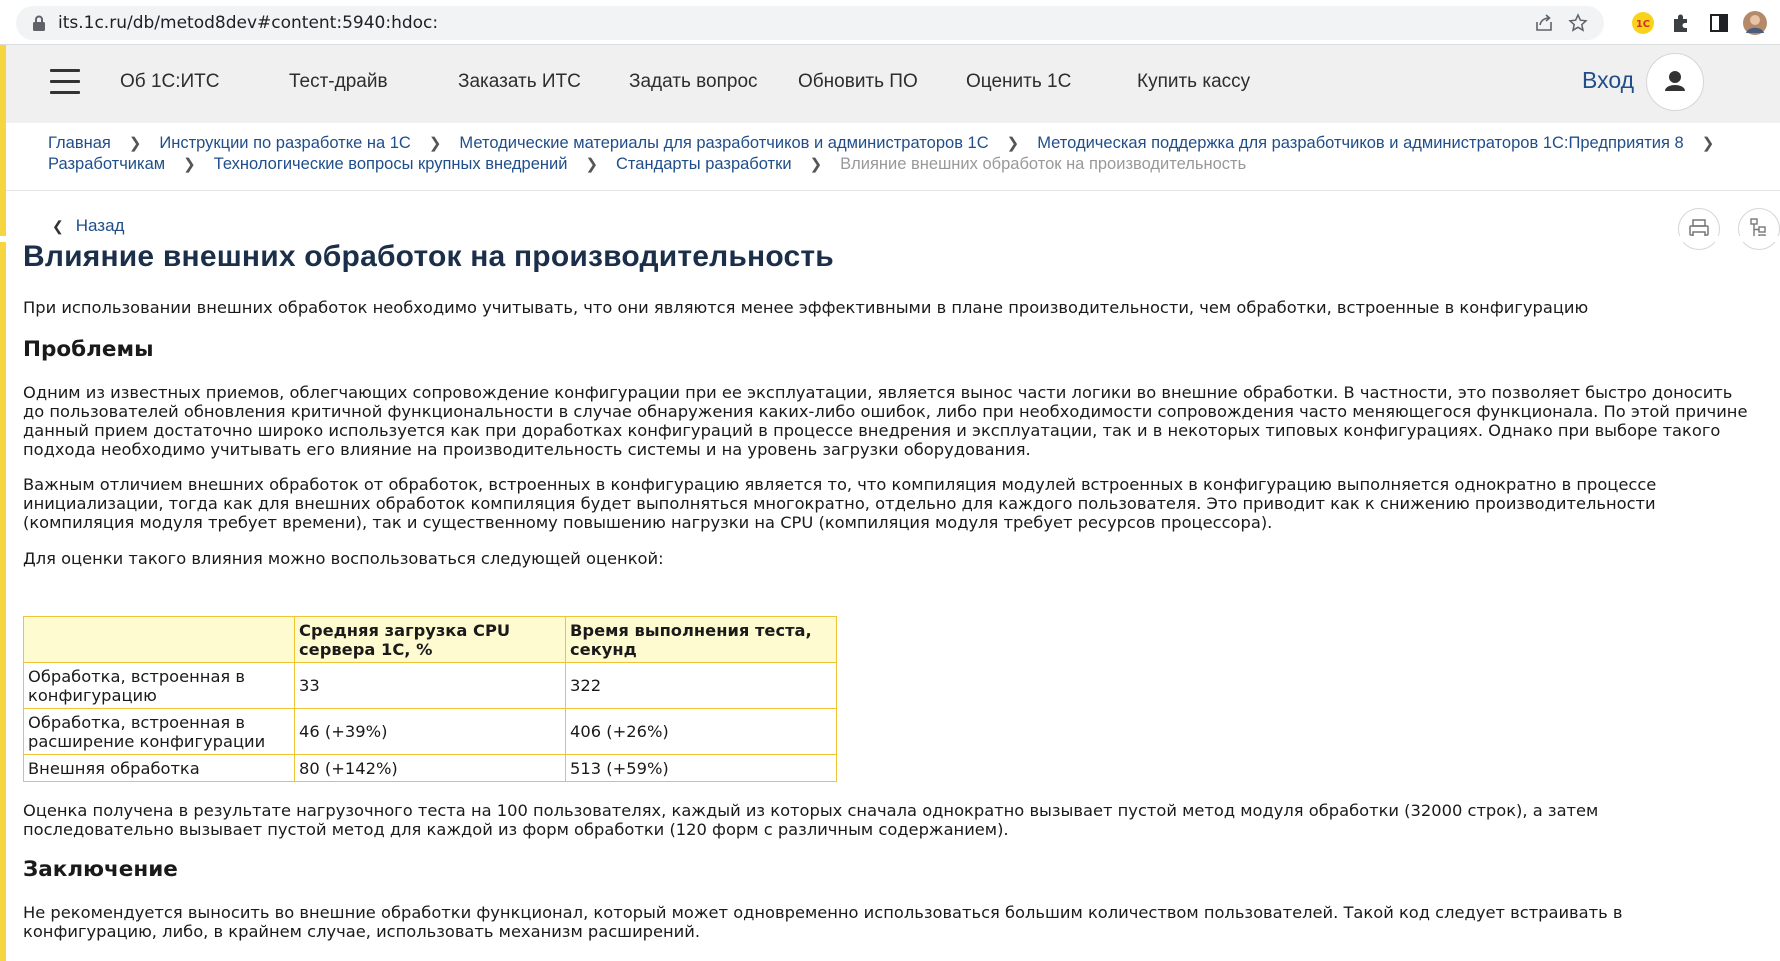 The image size is (1780, 961). I want to click on side-panel-icon, so click(1719, 23).